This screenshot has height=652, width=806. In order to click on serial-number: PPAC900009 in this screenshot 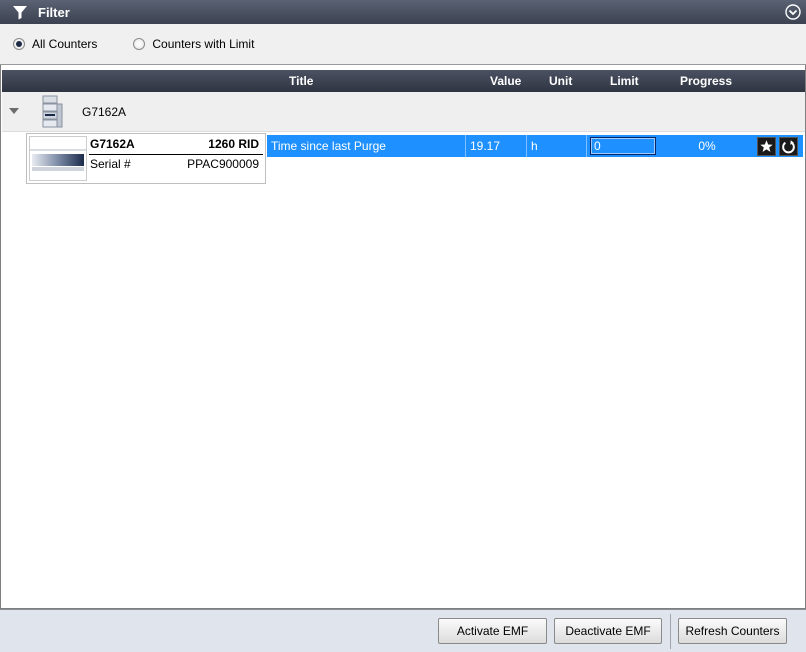, I will do `click(223, 164)`.